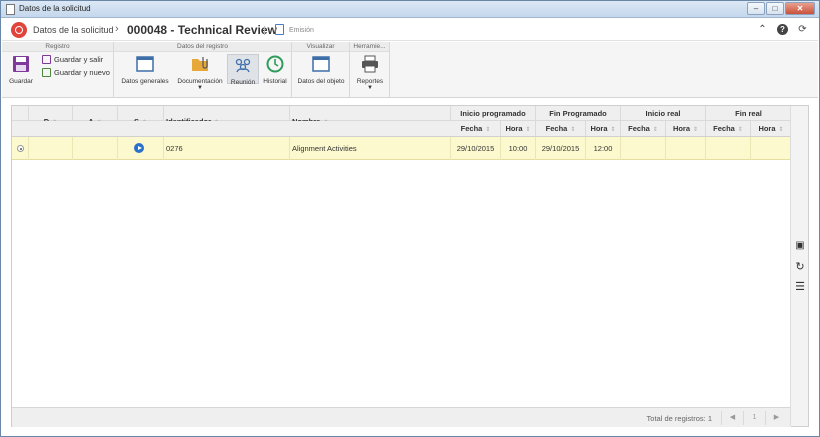 This screenshot has width=820, height=437. What do you see at coordinates (320, 47) in the screenshot?
I see `group-title: Visualizar` at bounding box center [320, 47].